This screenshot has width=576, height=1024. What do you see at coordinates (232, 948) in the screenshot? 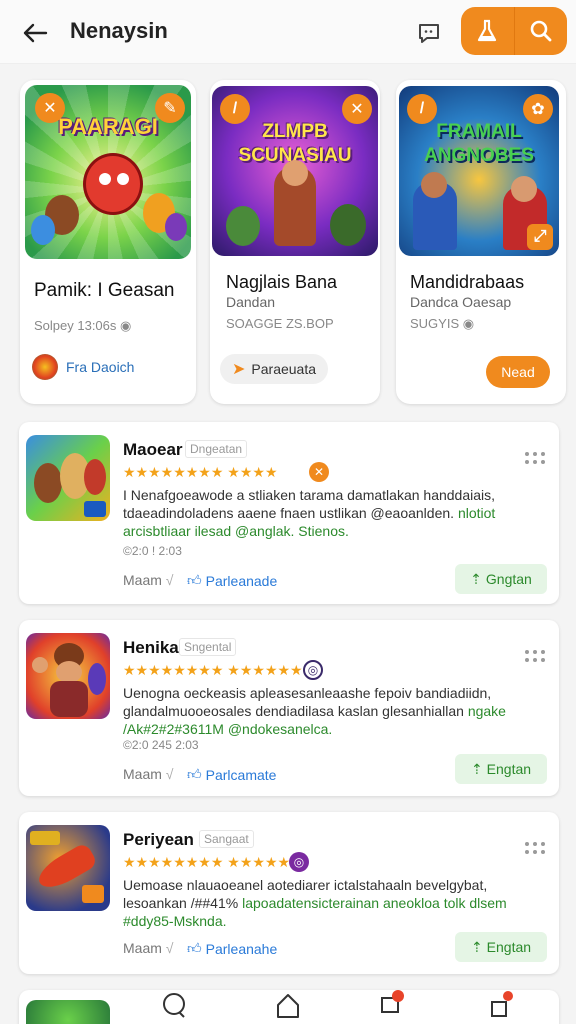
I see `item-link: 👍︎ Parleanahe` at bounding box center [232, 948].